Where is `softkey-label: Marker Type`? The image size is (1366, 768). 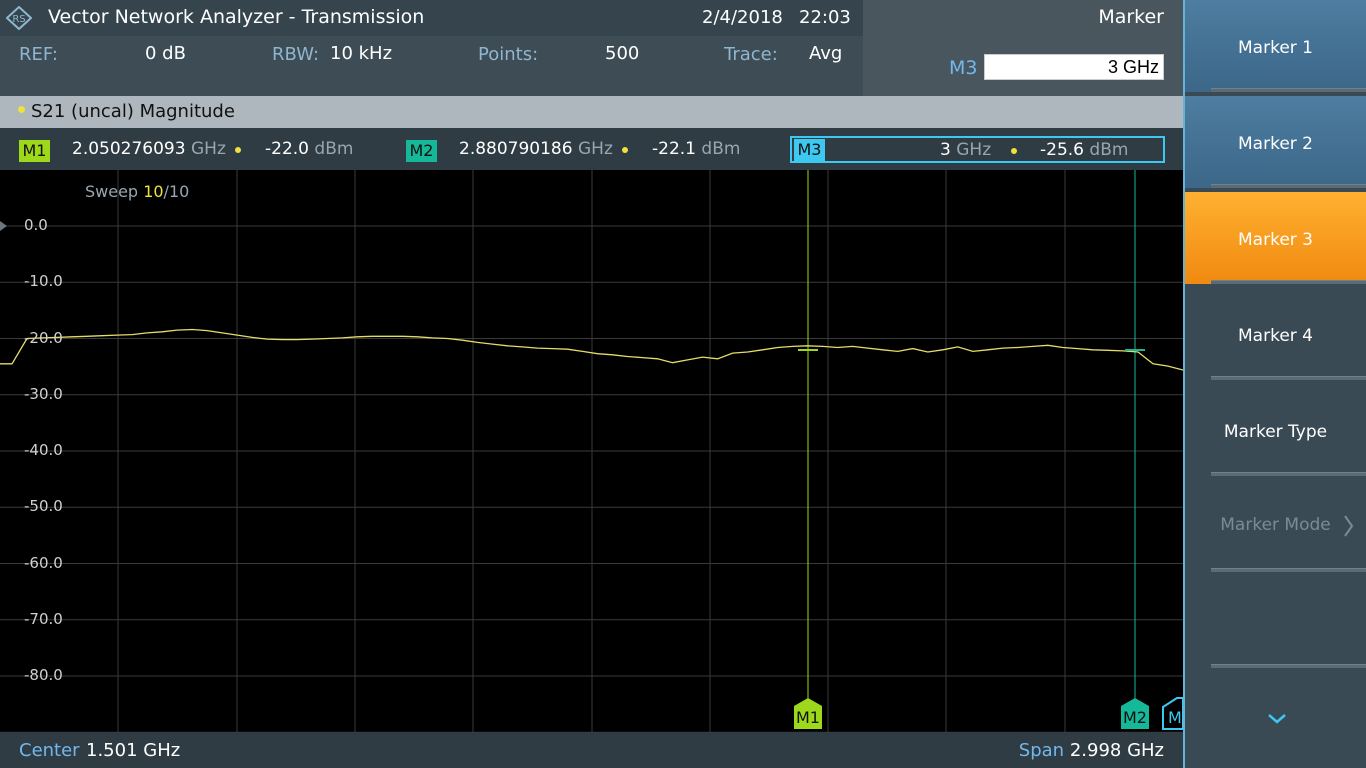
softkey-label: Marker Type is located at coordinates (1275, 432).